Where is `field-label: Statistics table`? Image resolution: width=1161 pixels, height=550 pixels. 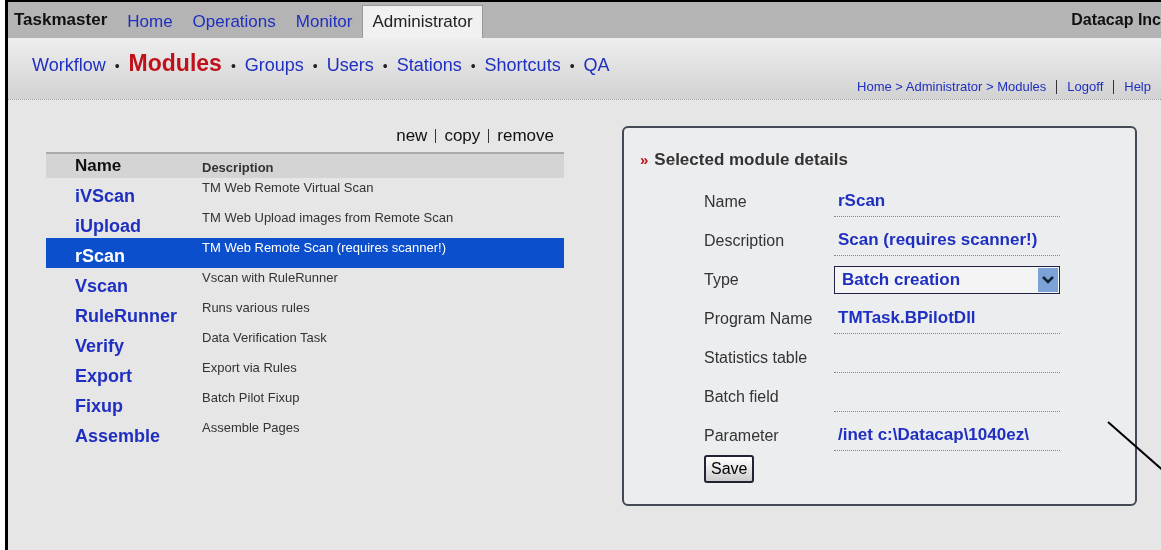
field-label: Statistics table is located at coordinates (756, 357).